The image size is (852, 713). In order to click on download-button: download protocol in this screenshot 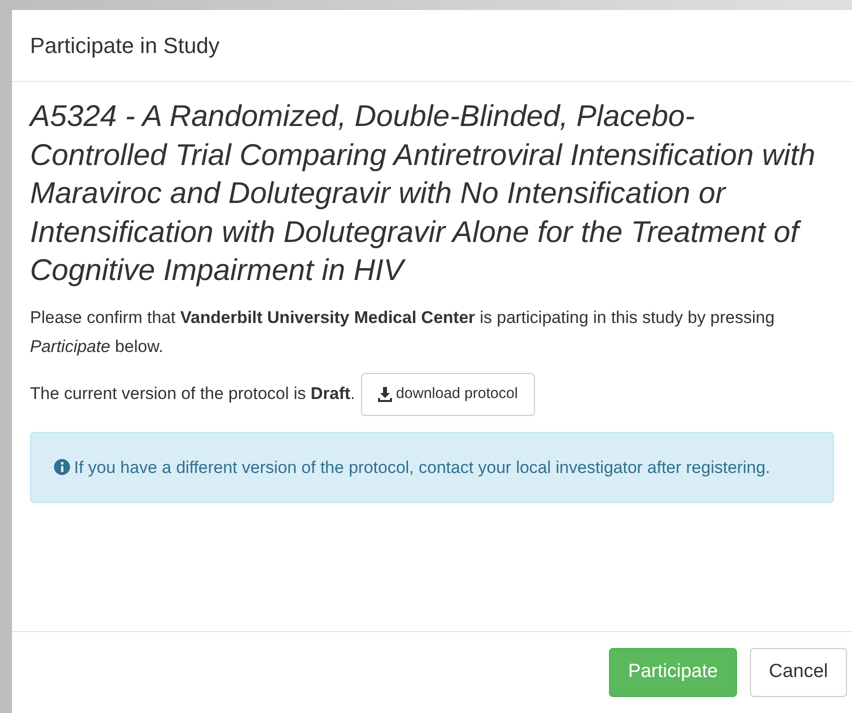, I will do `click(448, 394)`.